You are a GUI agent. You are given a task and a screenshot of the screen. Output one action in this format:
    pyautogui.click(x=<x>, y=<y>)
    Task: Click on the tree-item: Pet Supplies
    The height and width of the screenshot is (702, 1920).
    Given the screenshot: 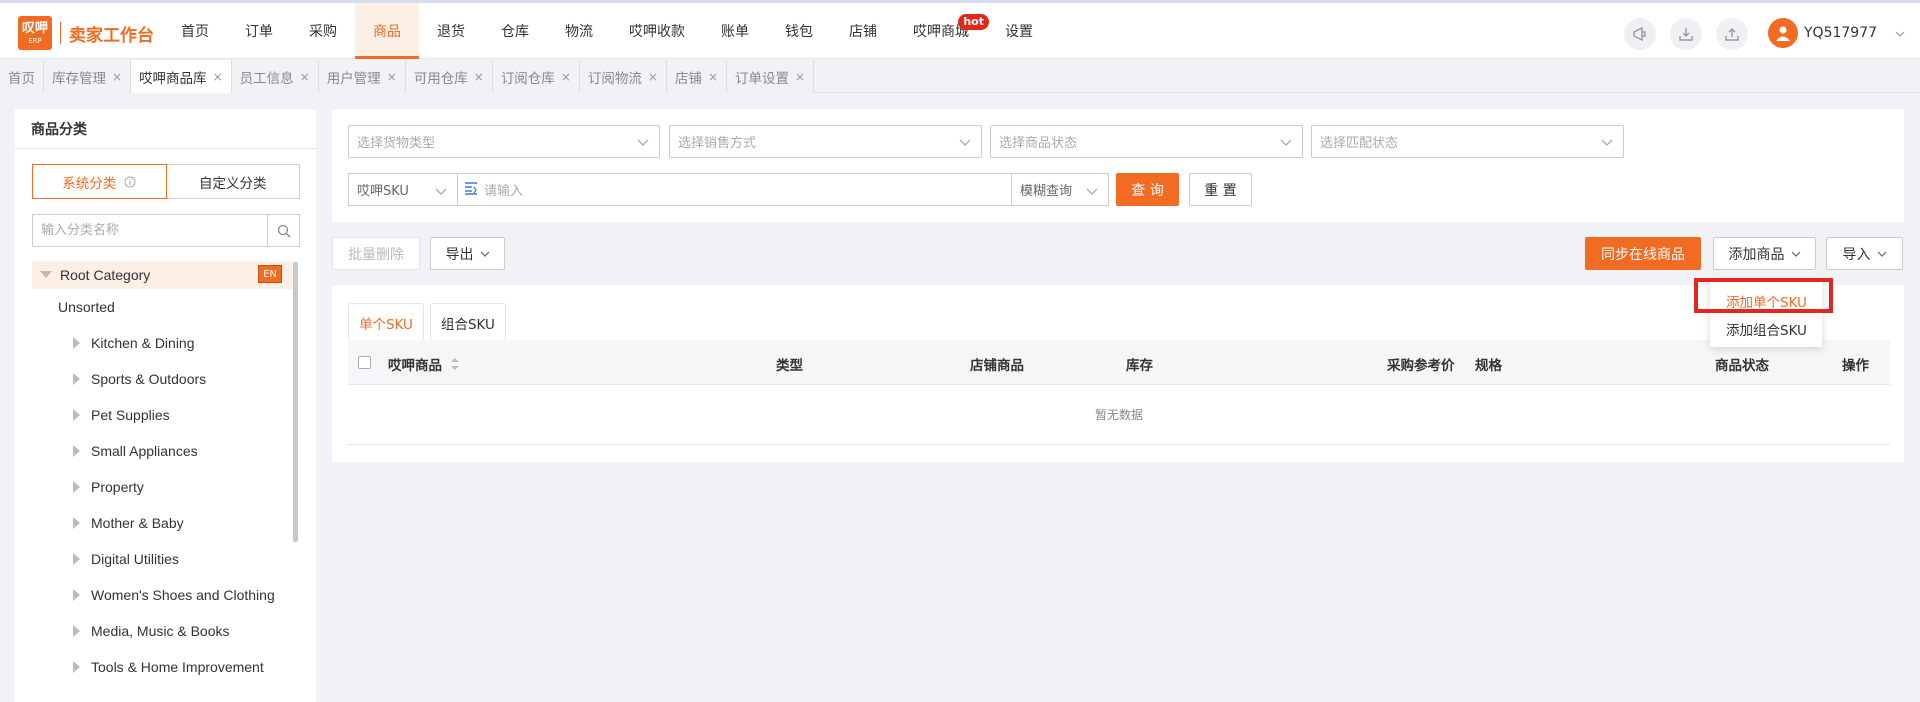 What is the action you would take?
    pyautogui.click(x=162, y=415)
    